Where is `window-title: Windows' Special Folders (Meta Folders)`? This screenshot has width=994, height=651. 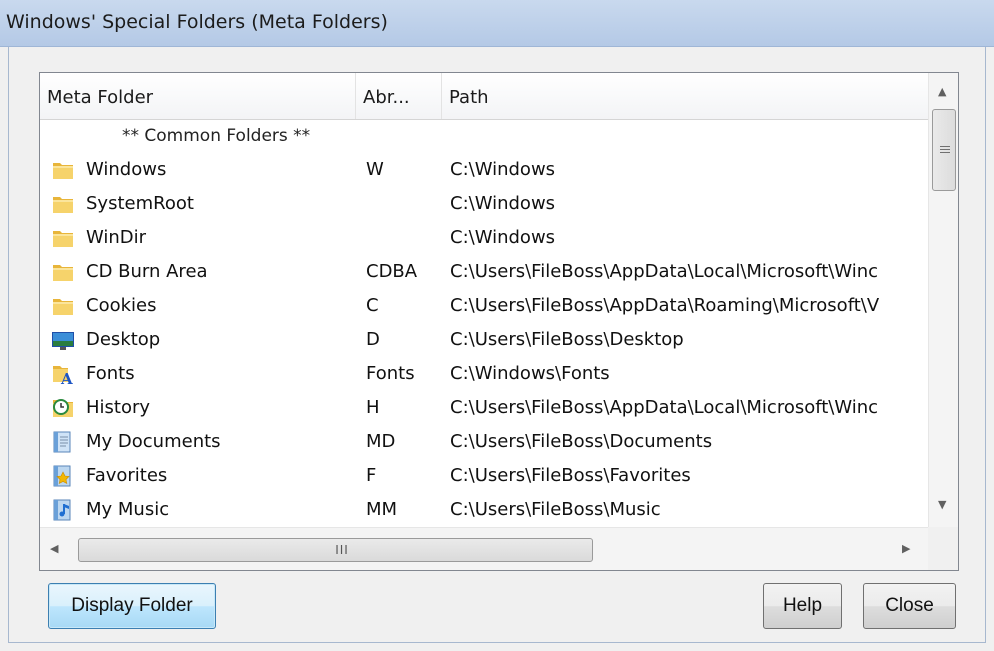 window-title: Windows' Special Folders (Meta Folders) is located at coordinates (197, 22).